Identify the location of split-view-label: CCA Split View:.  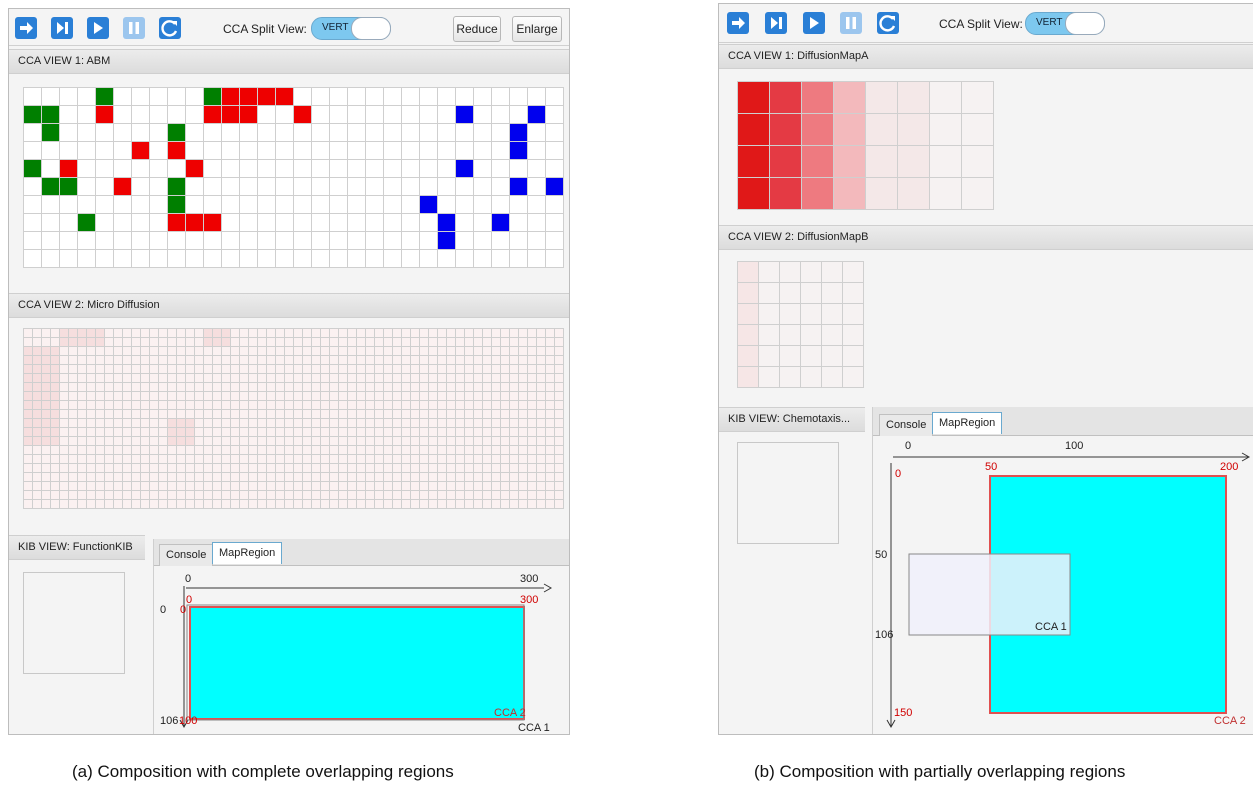
(265, 29).